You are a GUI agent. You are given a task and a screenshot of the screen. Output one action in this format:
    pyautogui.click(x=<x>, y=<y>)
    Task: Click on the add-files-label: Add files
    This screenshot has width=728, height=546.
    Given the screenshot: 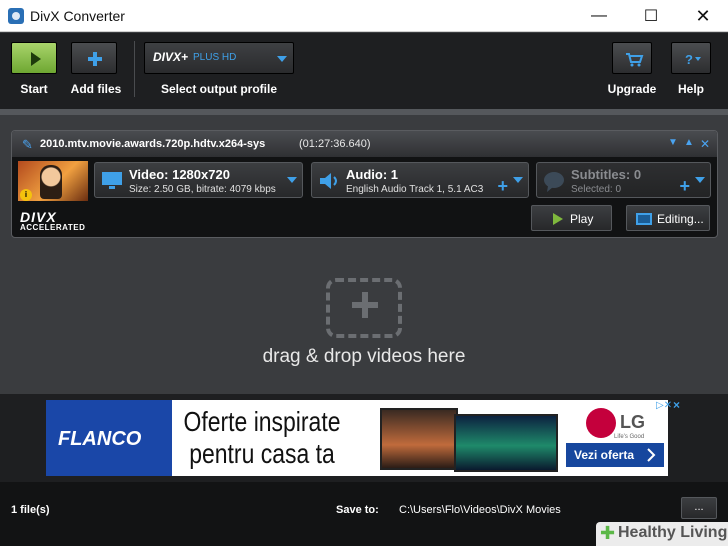 What is the action you would take?
    pyautogui.click(x=96, y=89)
    